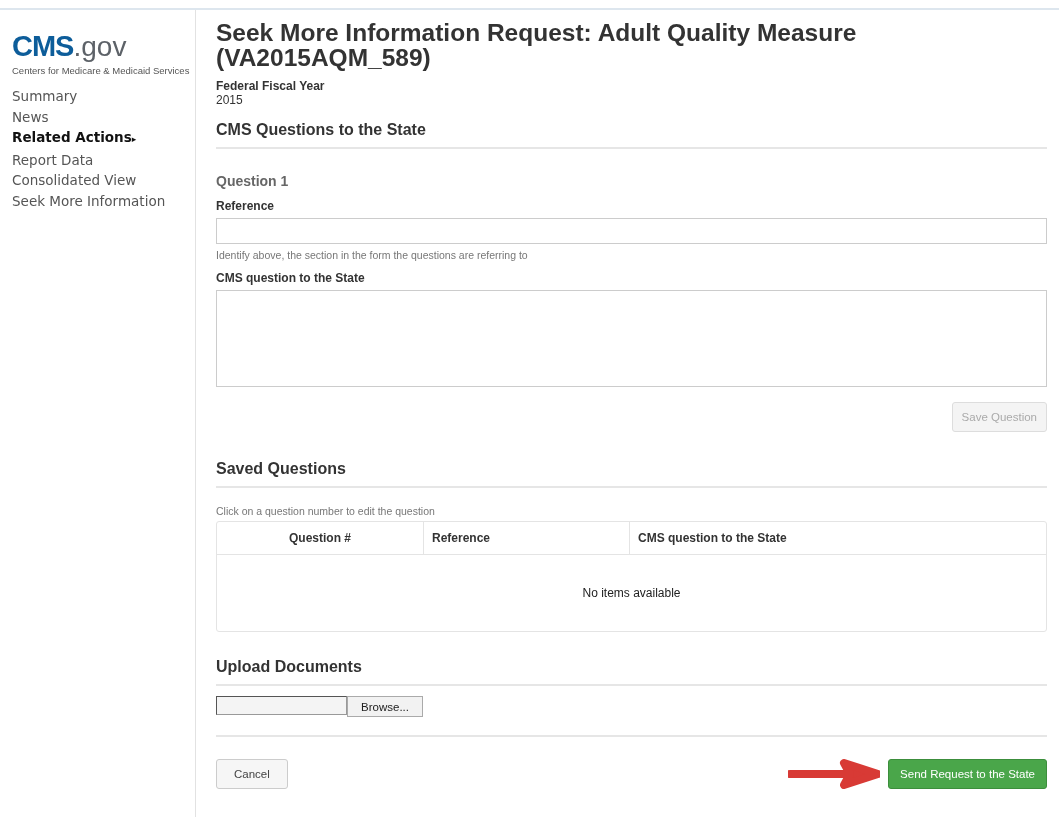 This screenshot has width=1059, height=817. I want to click on sidebar-item: News, so click(103, 116).